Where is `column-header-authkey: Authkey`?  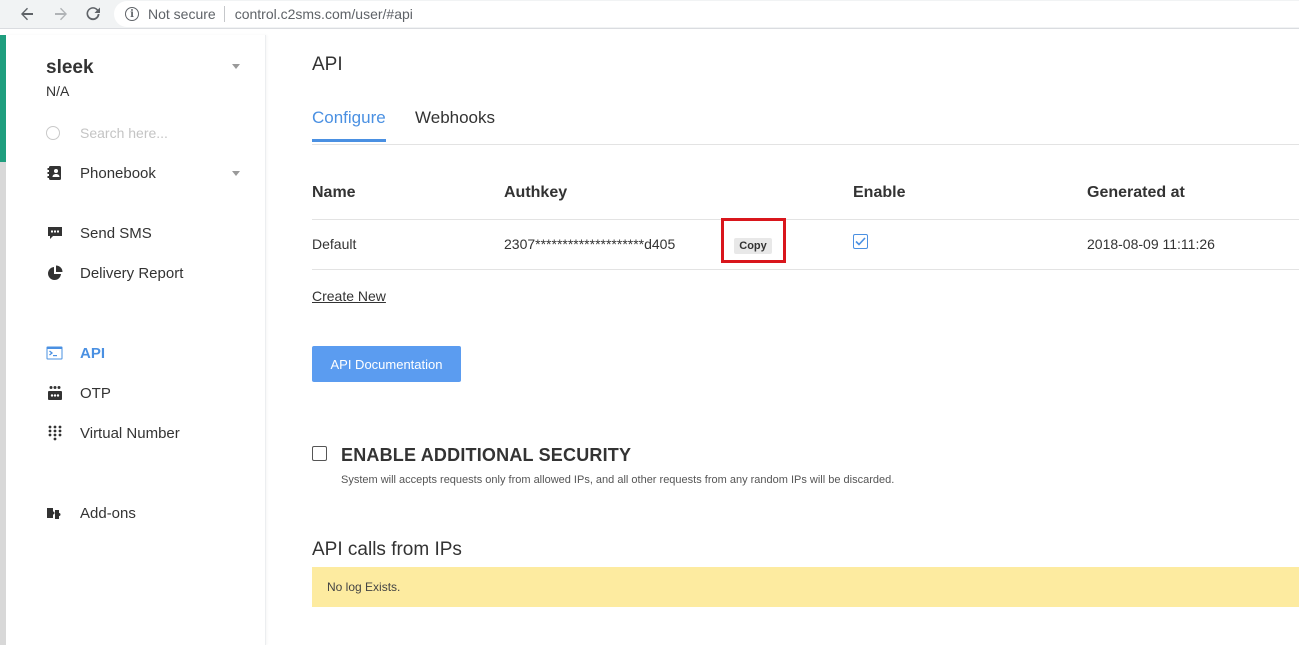
column-header-authkey: Authkey is located at coordinates (536, 192).